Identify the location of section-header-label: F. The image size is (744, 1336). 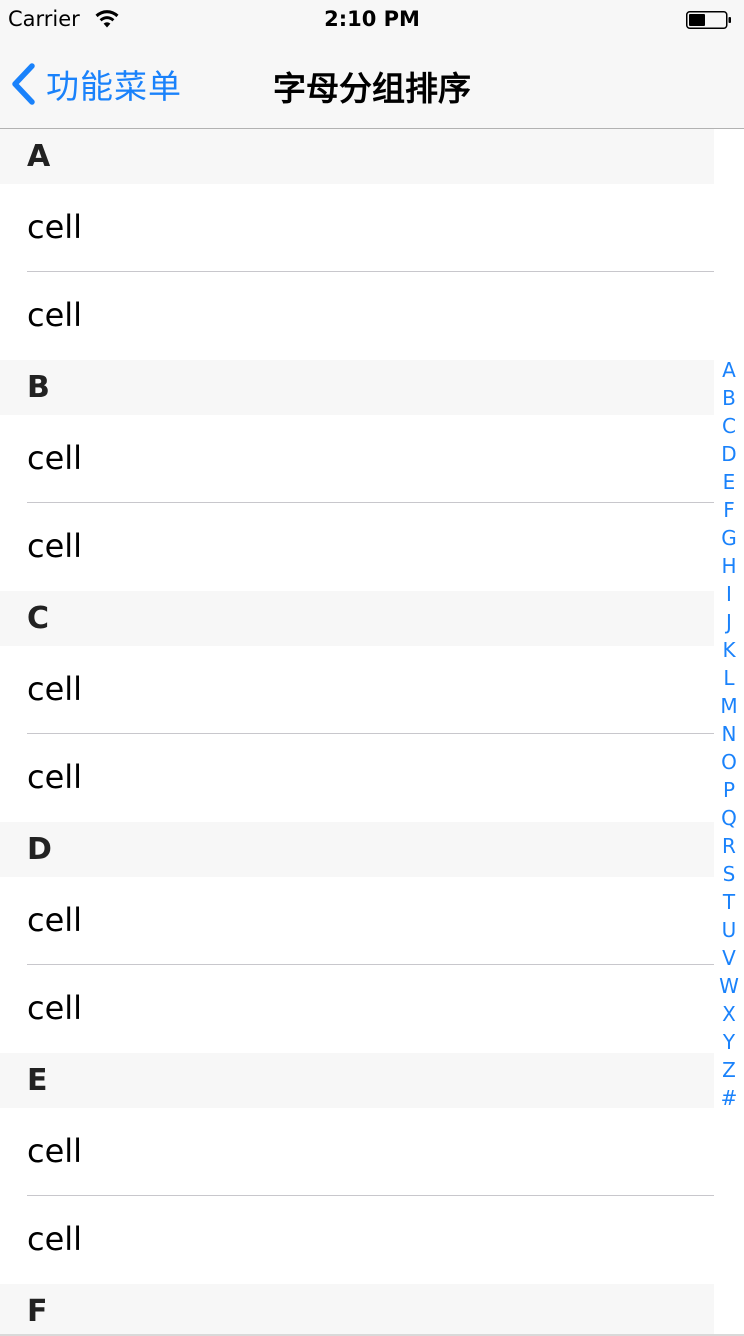
(37, 1311).